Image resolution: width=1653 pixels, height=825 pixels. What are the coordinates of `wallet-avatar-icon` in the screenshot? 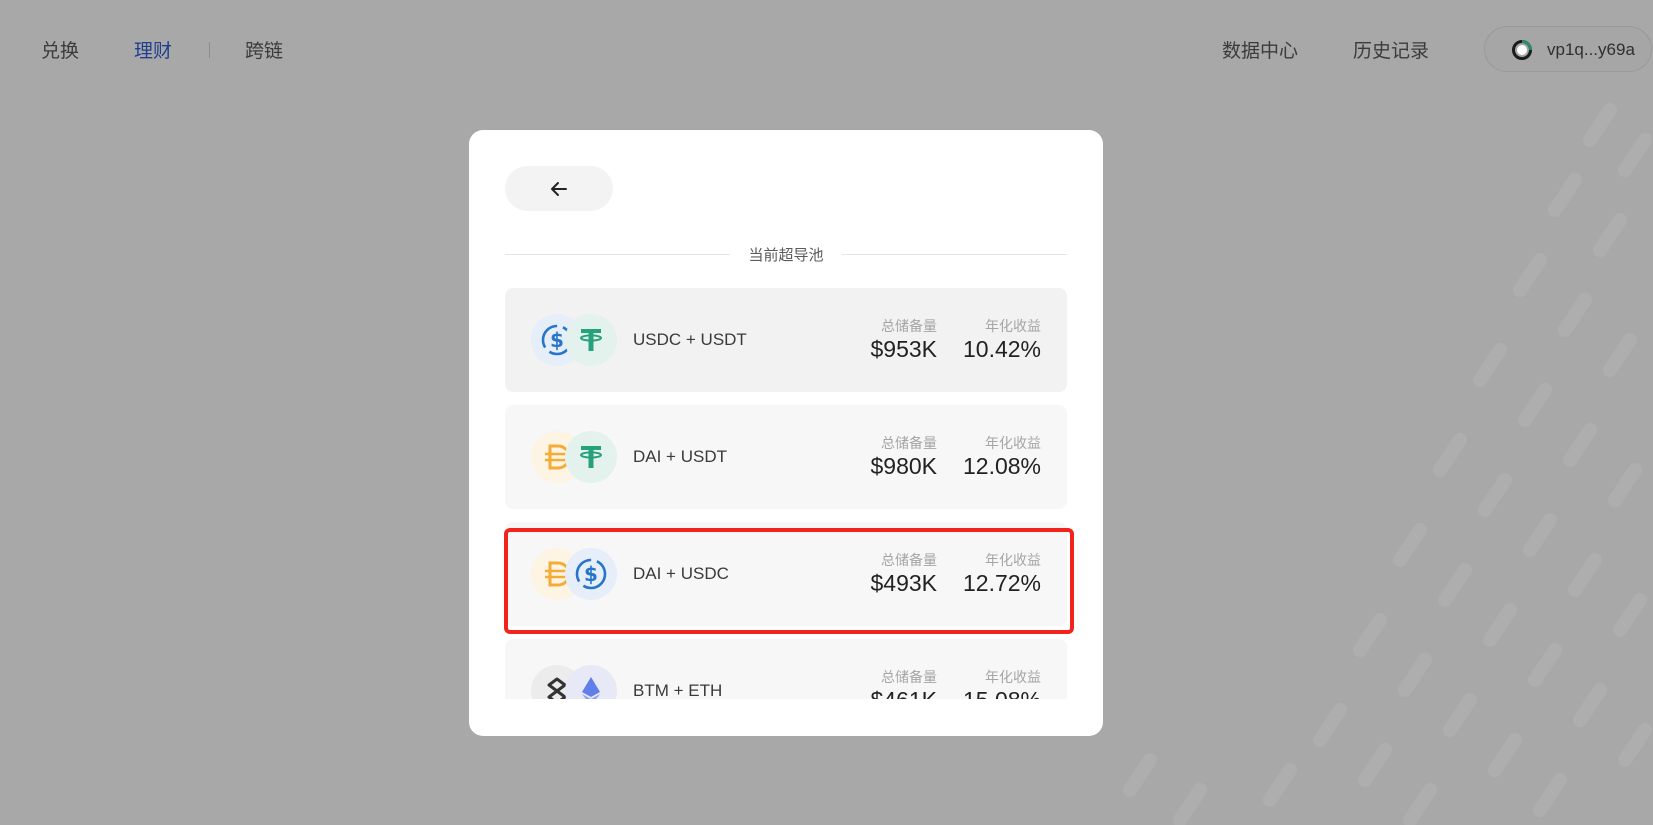 It's located at (1522, 50).